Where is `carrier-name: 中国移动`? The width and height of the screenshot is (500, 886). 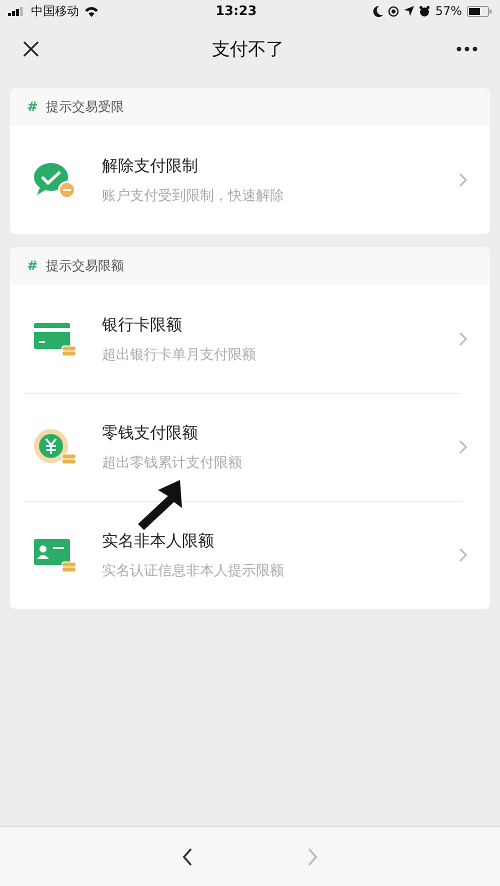 carrier-name: 中国移动 is located at coordinates (55, 11).